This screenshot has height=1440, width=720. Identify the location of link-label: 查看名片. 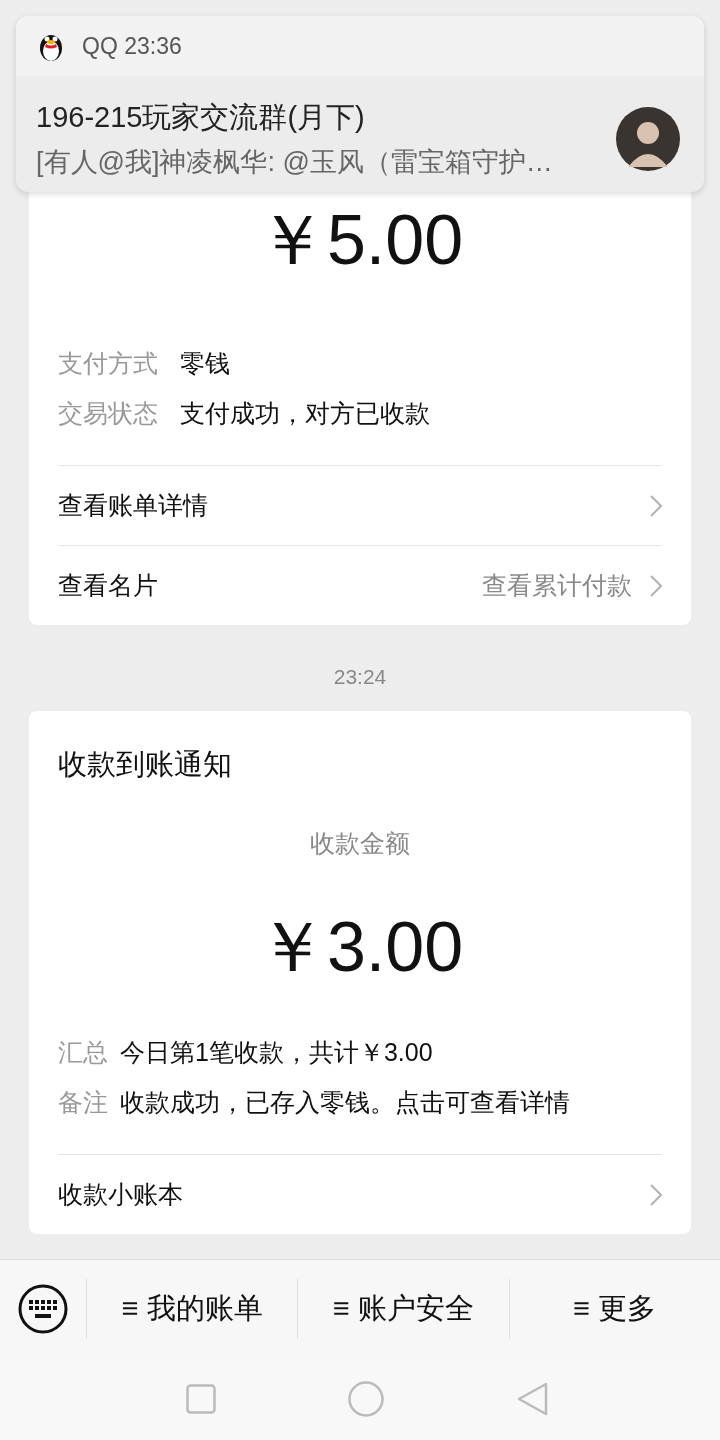
(108, 585).